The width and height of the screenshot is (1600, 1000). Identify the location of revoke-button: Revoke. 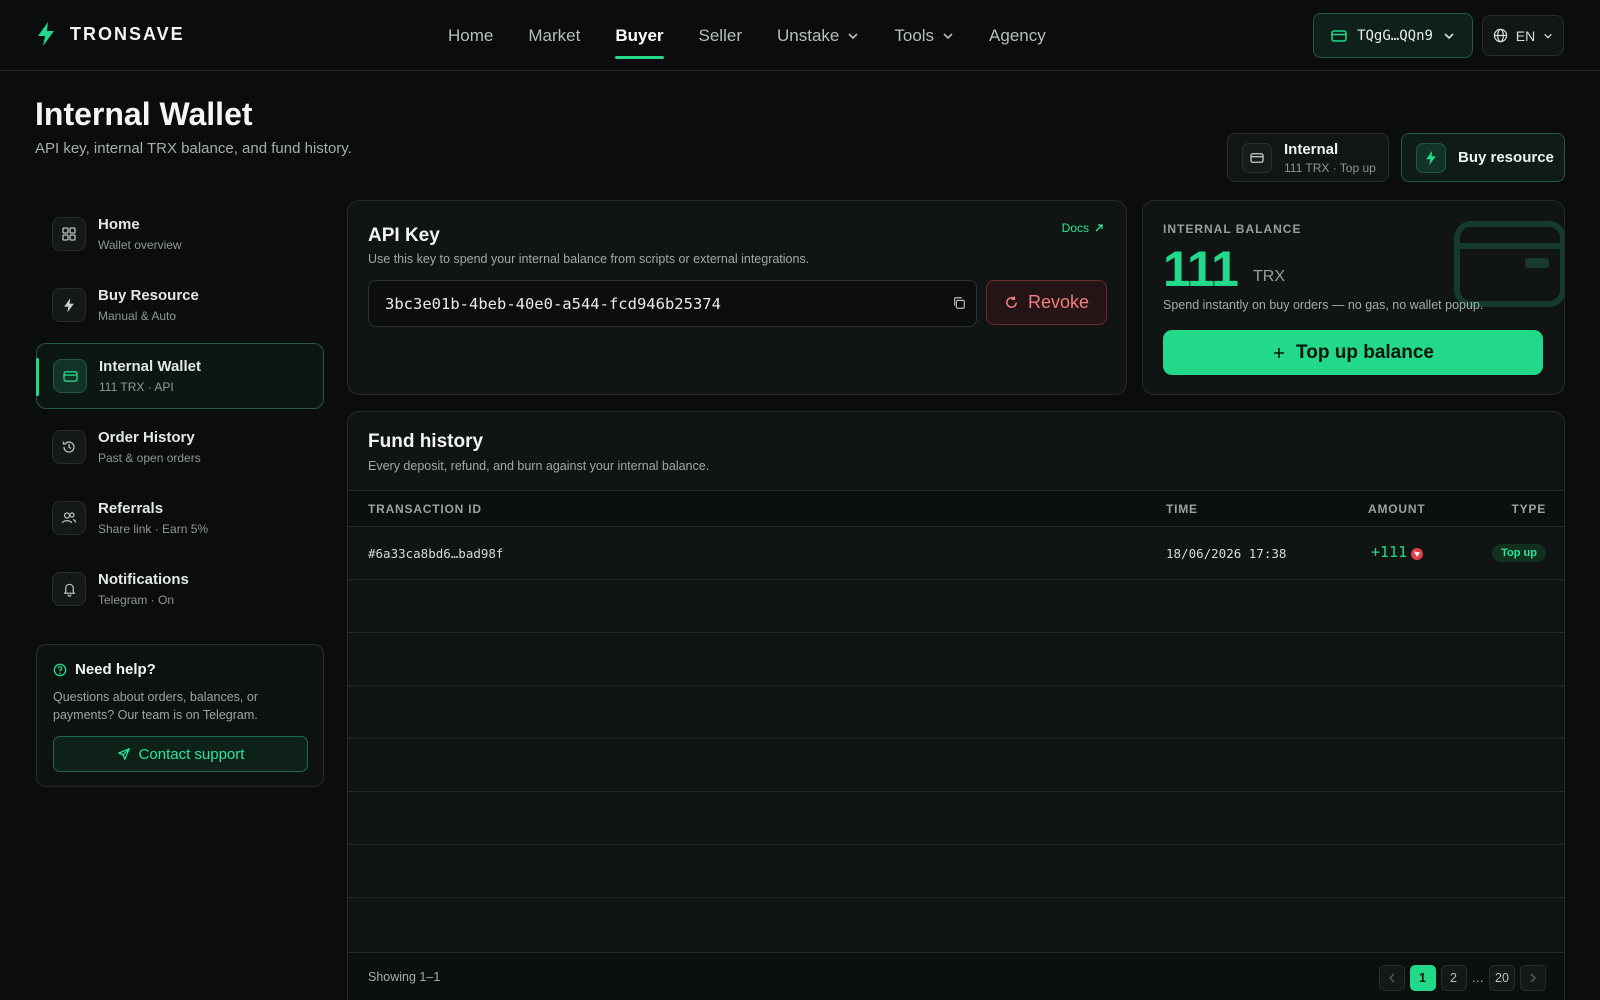
(1046, 302).